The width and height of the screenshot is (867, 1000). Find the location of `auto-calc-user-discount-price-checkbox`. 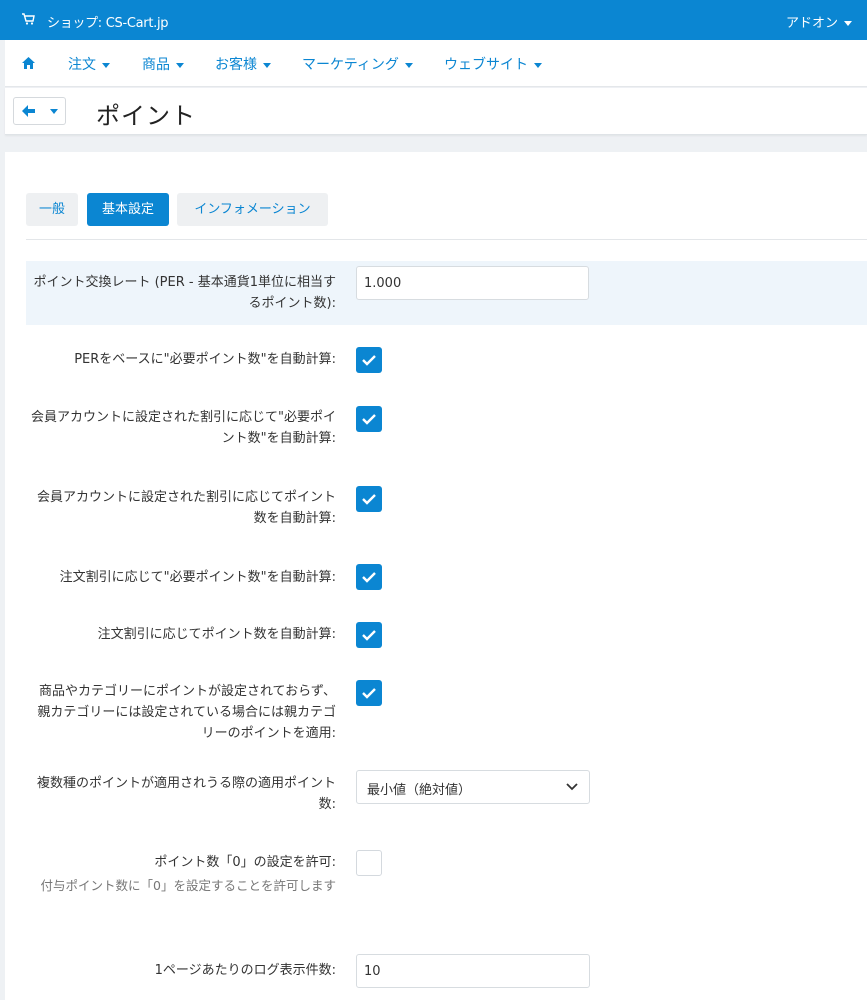

auto-calc-user-discount-price-checkbox is located at coordinates (369, 419).